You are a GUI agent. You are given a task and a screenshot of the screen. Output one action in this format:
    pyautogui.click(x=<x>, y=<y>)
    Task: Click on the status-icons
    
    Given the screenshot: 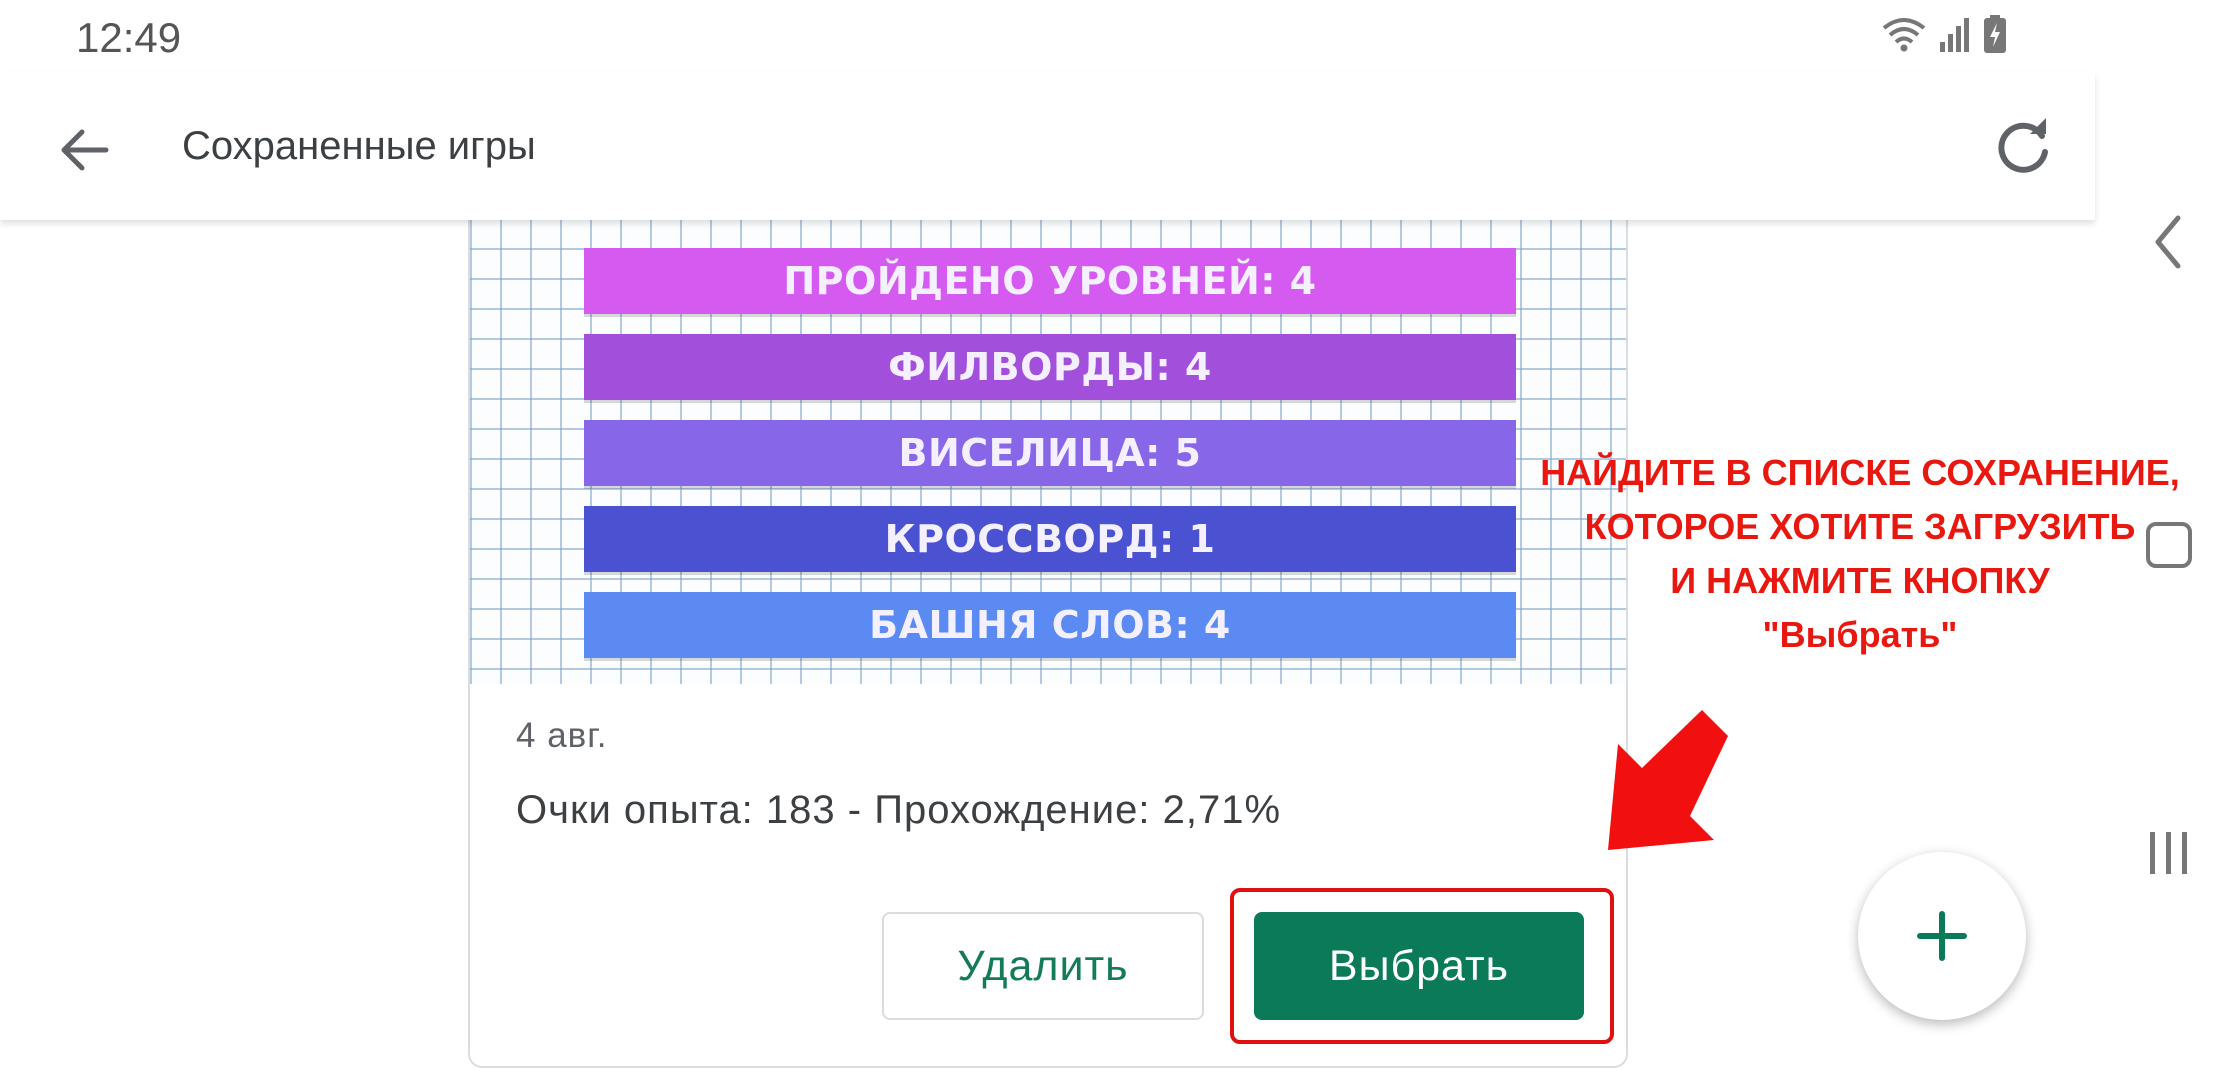 What is the action you would take?
    pyautogui.click(x=1944, y=34)
    